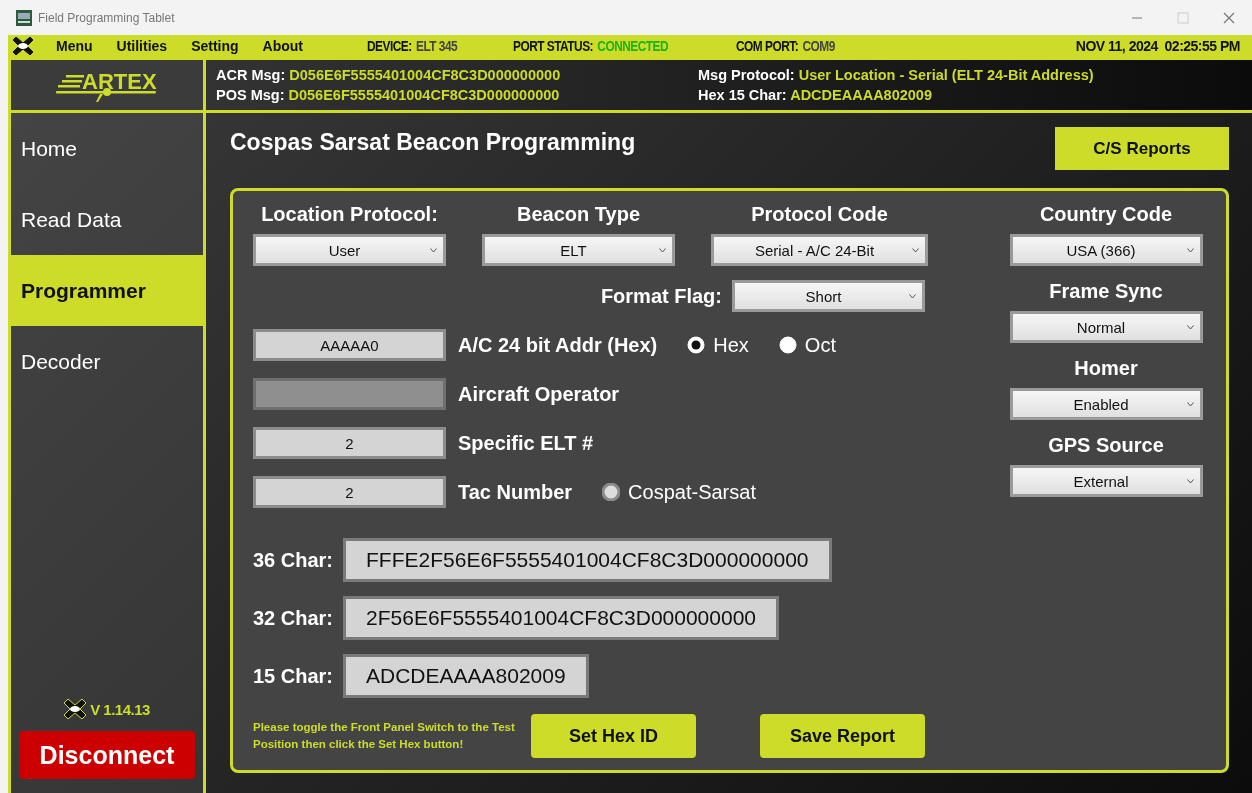  I want to click on dropdown: User, so click(349, 250).